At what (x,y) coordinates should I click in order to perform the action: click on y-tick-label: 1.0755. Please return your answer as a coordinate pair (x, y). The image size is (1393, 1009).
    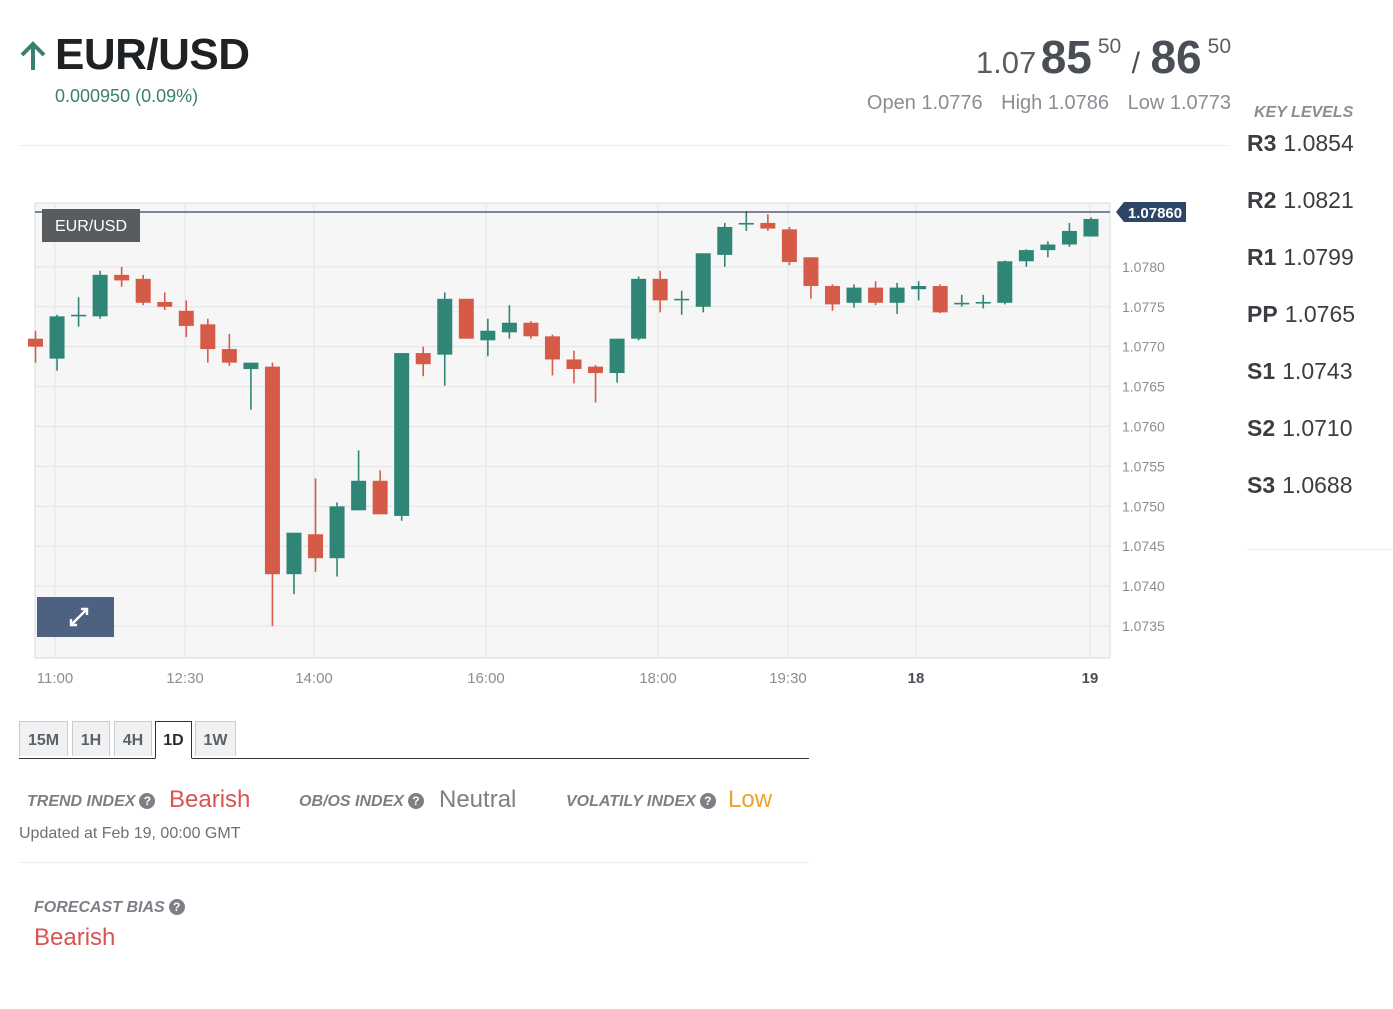
    Looking at the image, I should click on (1143, 466).